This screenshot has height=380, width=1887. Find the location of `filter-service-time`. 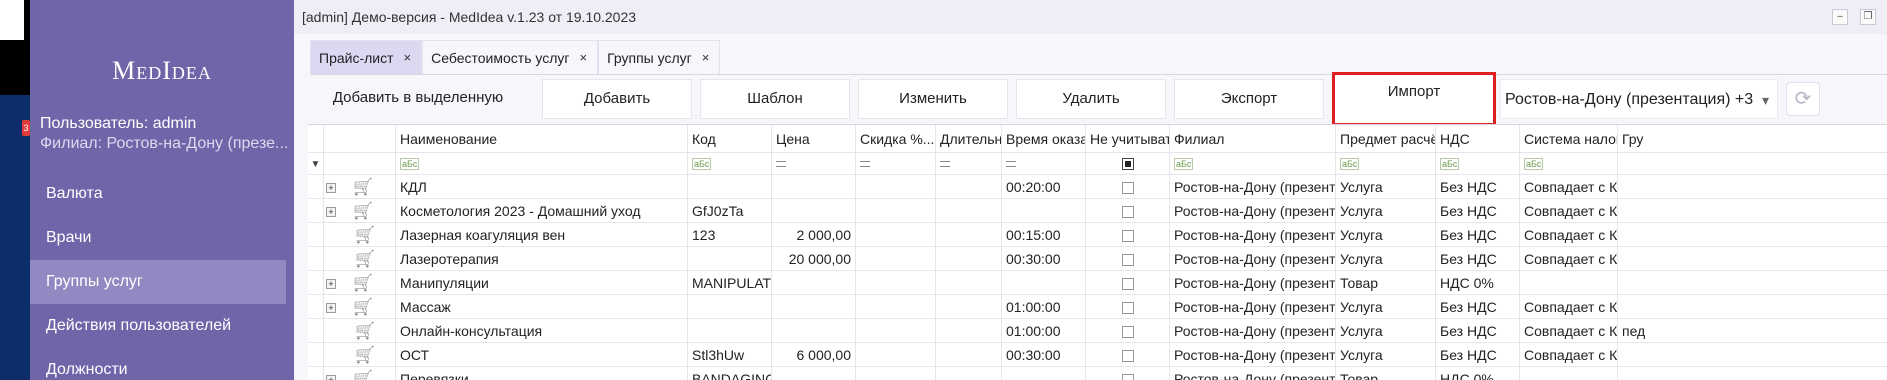

filter-service-time is located at coordinates (1044, 164).